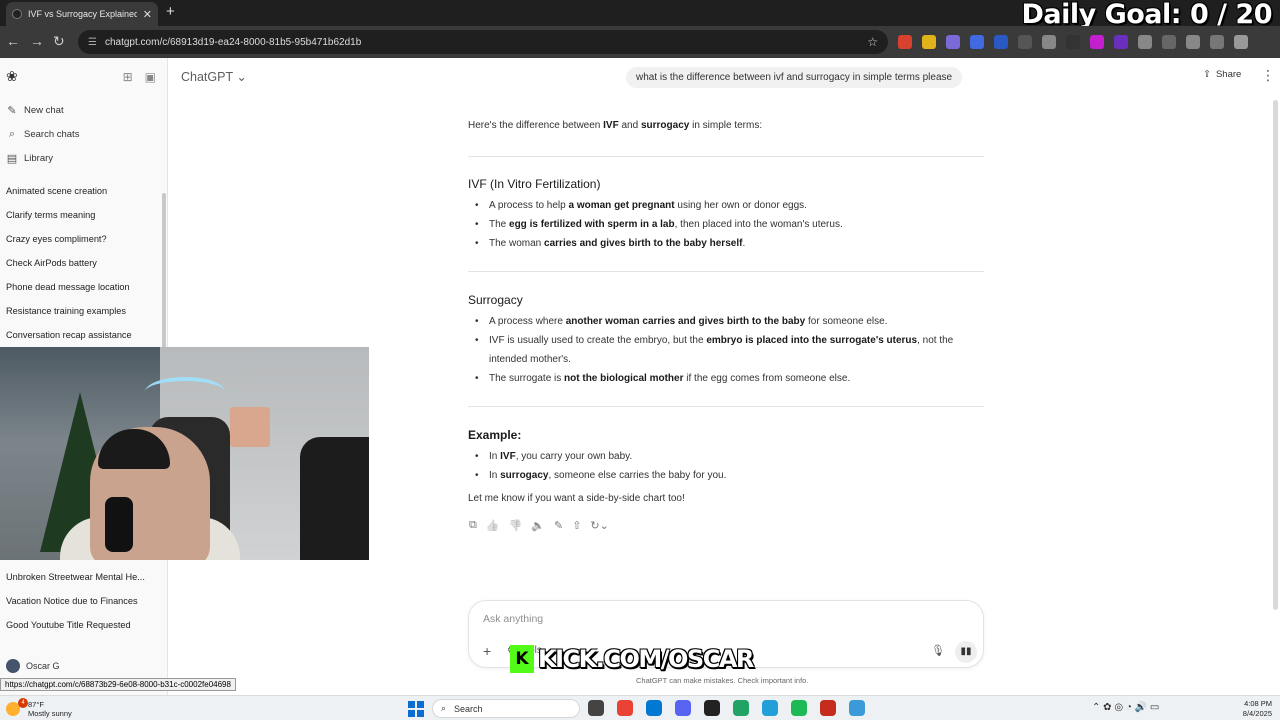  Describe the element at coordinates (506, 708) in the screenshot. I see `taskbar-search: ⌕ Search` at that location.